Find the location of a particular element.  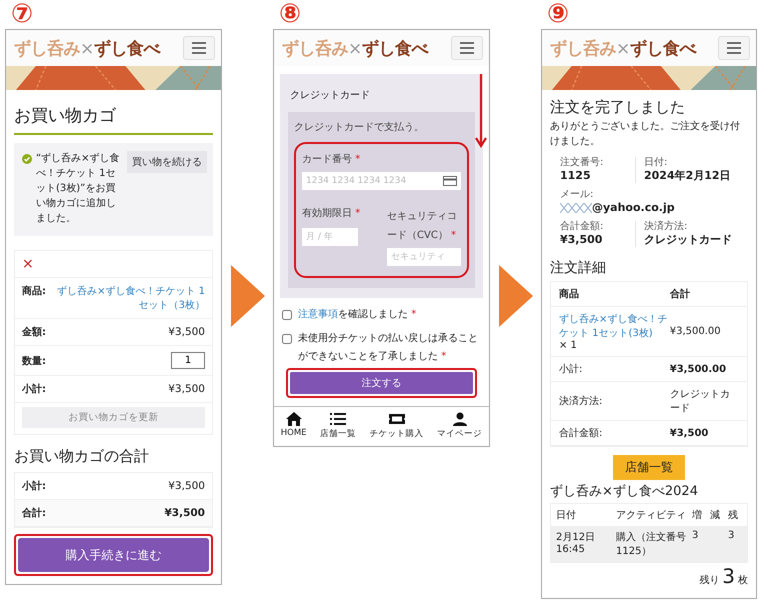

email-domain: @yahoo.co.jp is located at coordinates (633, 208).